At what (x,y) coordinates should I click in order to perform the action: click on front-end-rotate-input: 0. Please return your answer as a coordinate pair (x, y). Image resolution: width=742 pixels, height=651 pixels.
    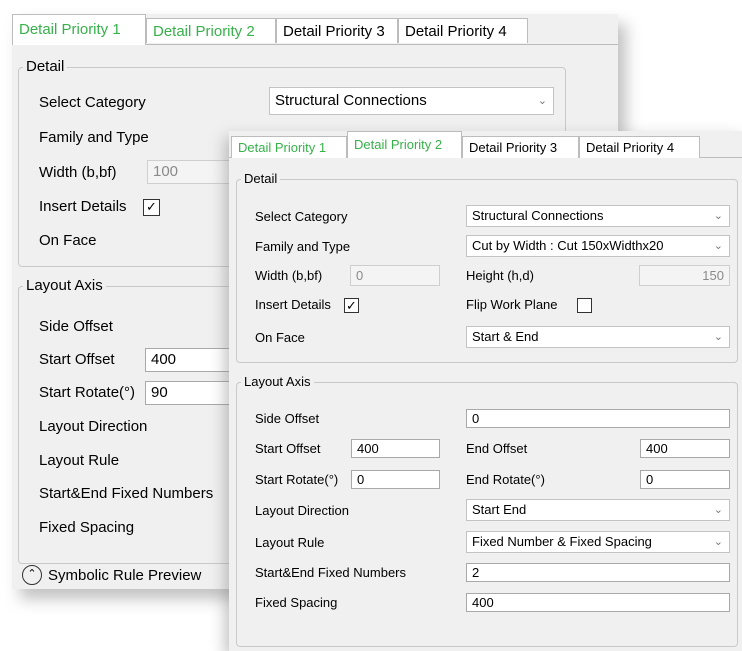
    Looking at the image, I should click on (685, 479).